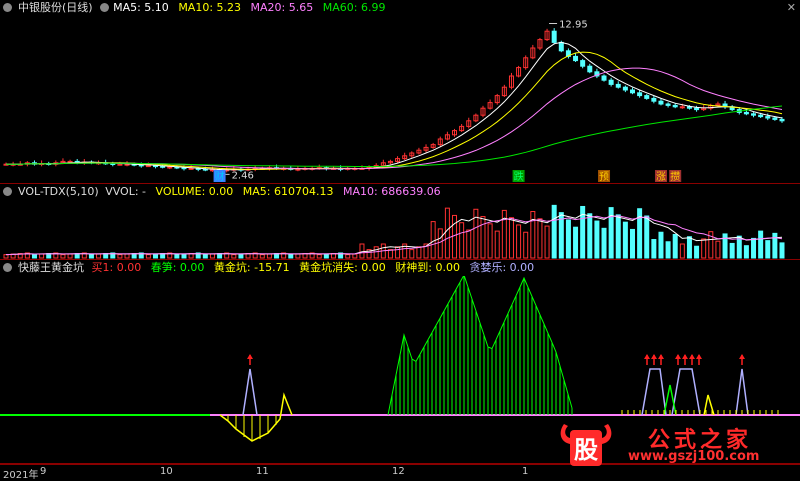 Image resolution: width=800 pixels, height=481 pixels. I want to click on logo-char: 股, so click(586, 450).